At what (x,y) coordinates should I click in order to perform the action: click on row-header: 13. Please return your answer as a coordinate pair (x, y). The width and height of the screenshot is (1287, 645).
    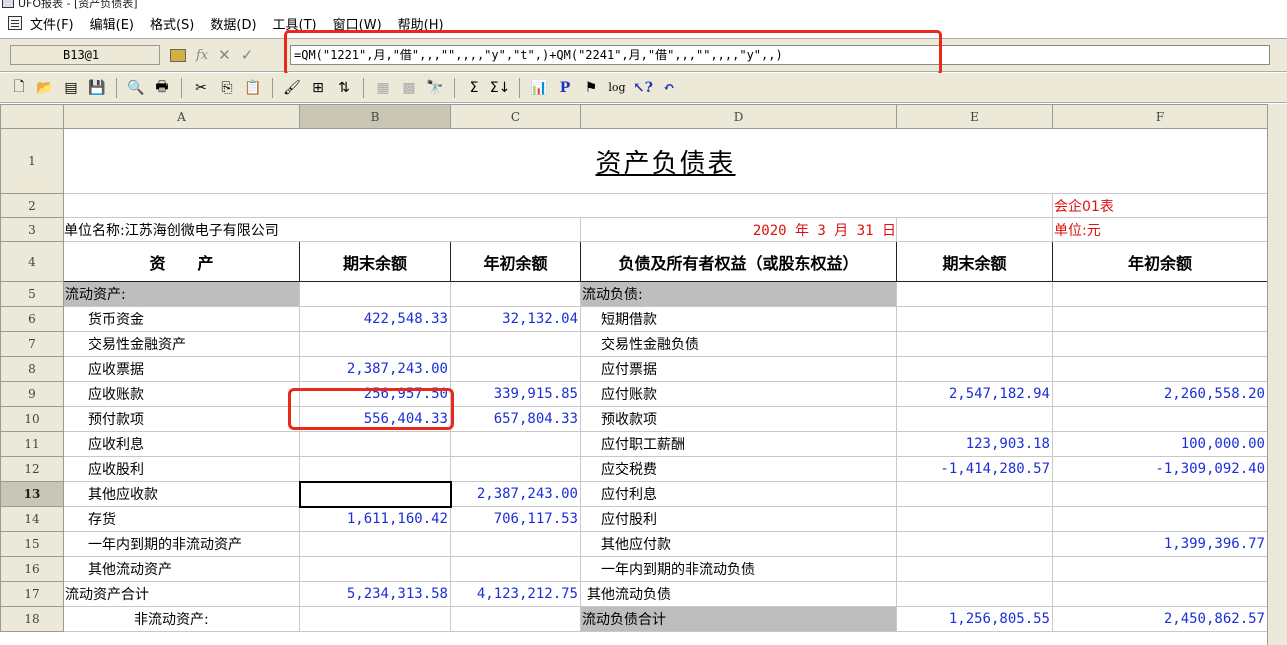
    Looking at the image, I should click on (32, 494).